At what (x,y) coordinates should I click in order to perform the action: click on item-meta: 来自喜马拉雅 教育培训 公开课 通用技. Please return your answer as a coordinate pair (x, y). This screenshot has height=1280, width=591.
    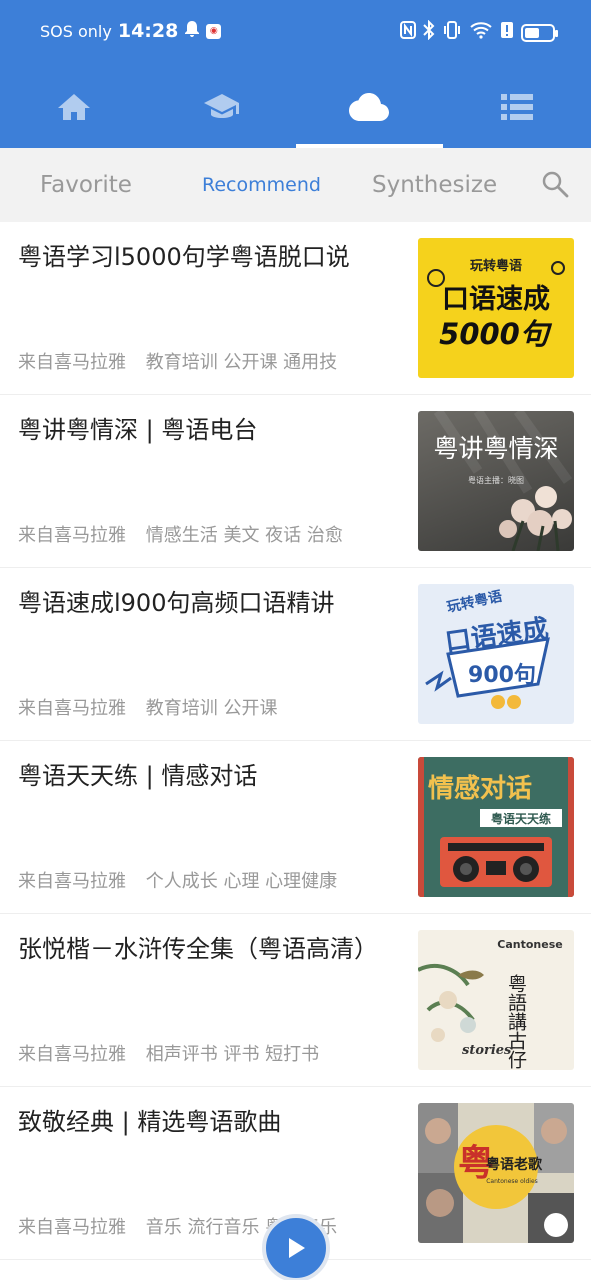
    Looking at the image, I should click on (203, 361).